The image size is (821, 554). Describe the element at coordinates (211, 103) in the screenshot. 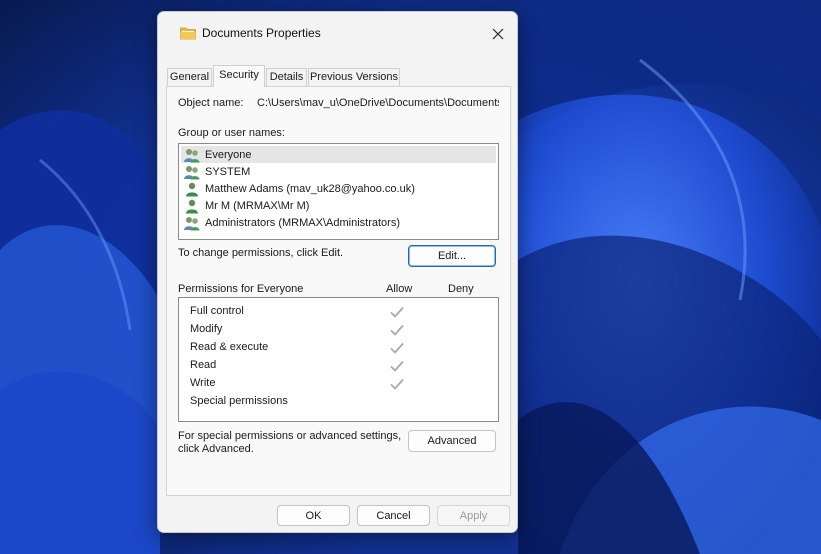

I see `object-name-label: Object name:` at that location.